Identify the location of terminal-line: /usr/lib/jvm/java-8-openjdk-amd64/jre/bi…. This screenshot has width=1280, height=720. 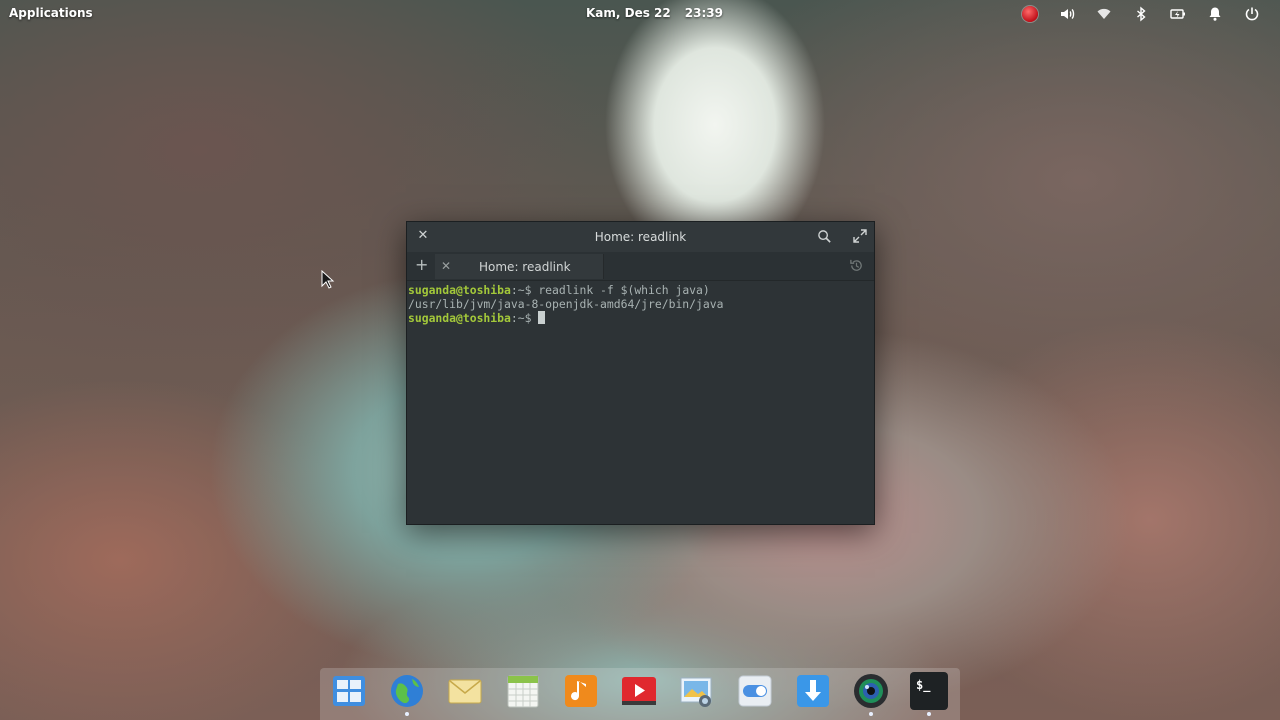
(640, 304).